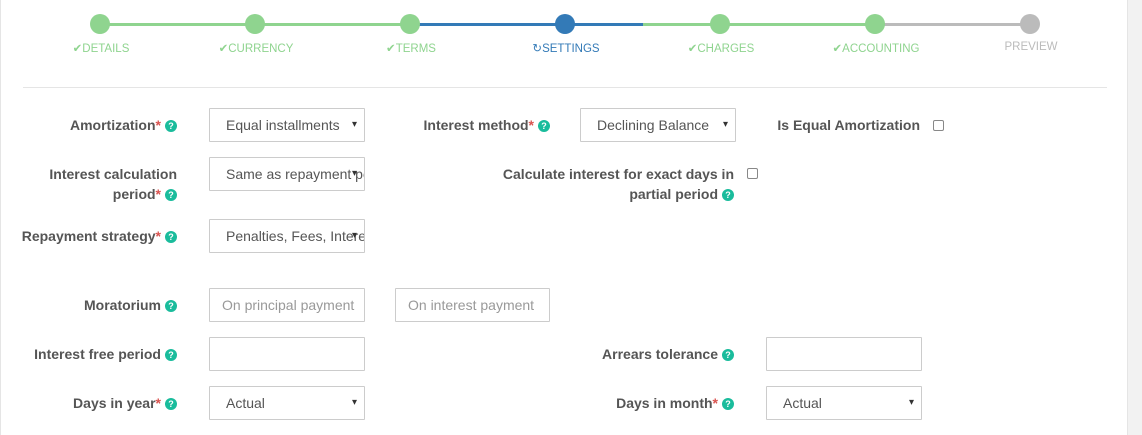  What do you see at coordinates (668, 354) in the screenshot?
I see `arrears-tolerance-label: Arrears tolerance?` at bounding box center [668, 354].